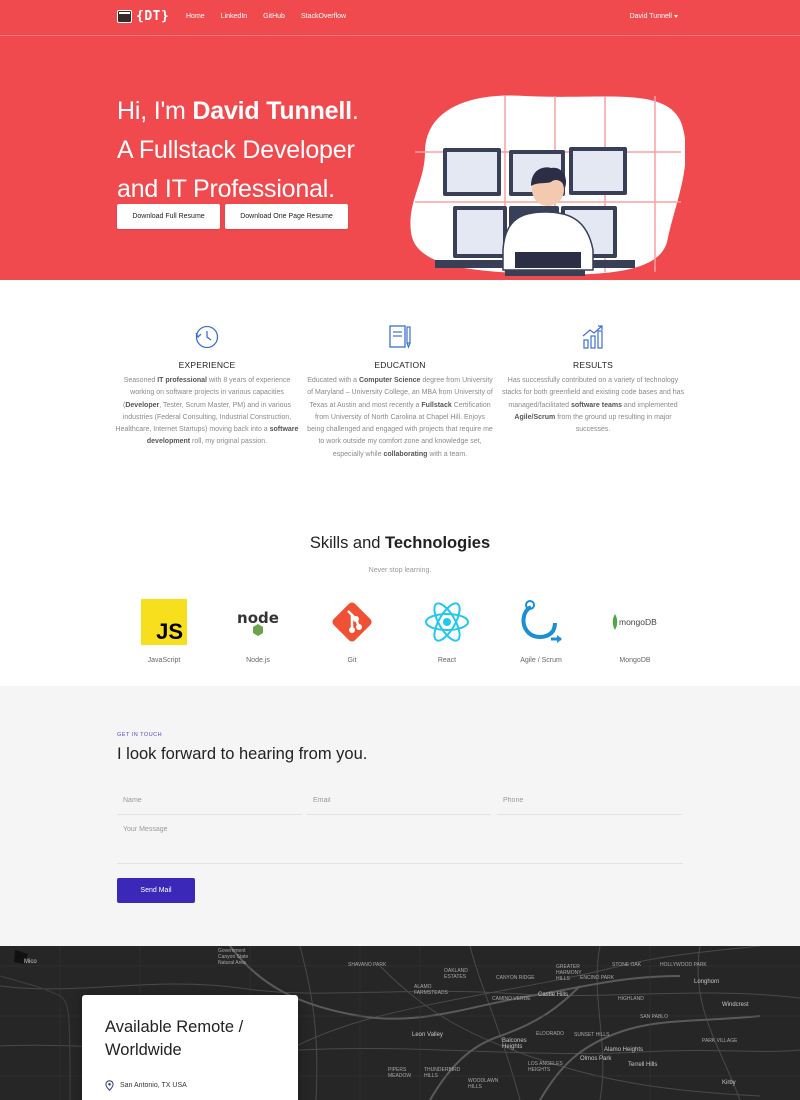 This screenshot has width=800, height=1100. What do you see at coordinates (627, 965) in the screenshot?
I see `map-label: STONE OAK` at bounding box center [627, 965].